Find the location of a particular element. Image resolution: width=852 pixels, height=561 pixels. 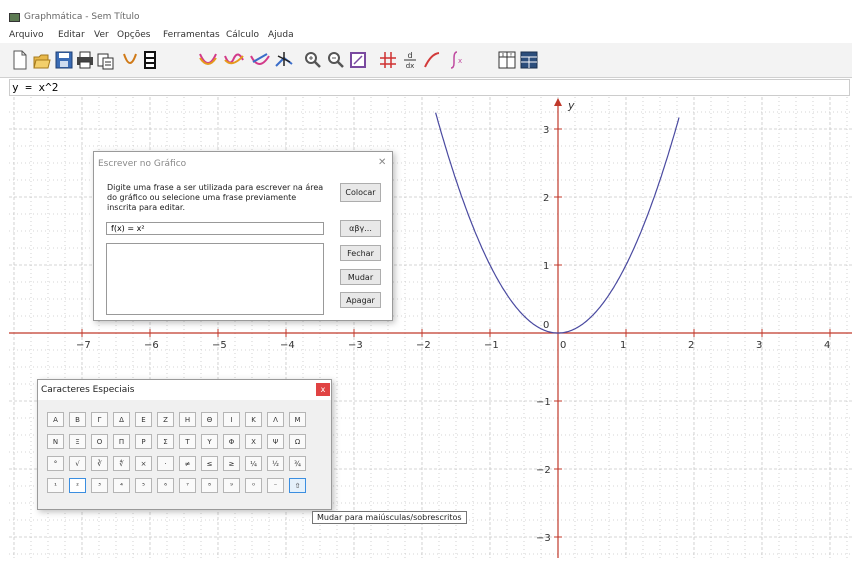

char-key: ⁵ is located at coordinates (143, 485).